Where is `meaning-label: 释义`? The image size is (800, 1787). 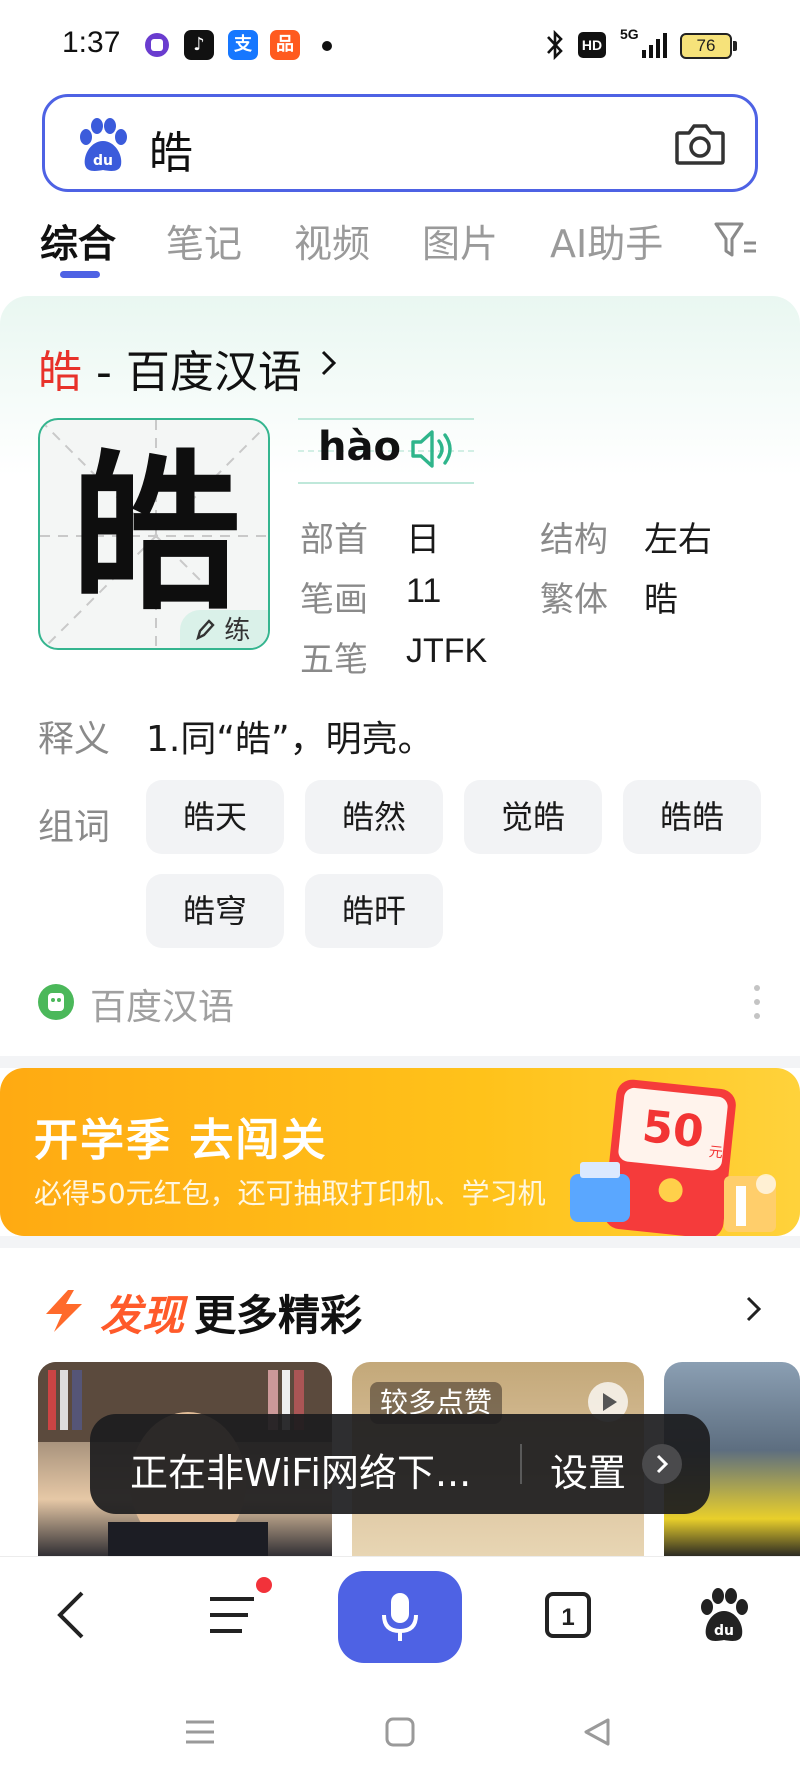 meaning-label: 释义 is located at coordinates (74, 739).